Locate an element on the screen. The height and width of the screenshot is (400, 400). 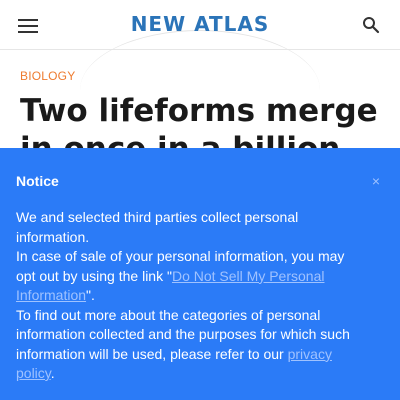
opt-out-suffix: ". is located at coordinates (90, 295).